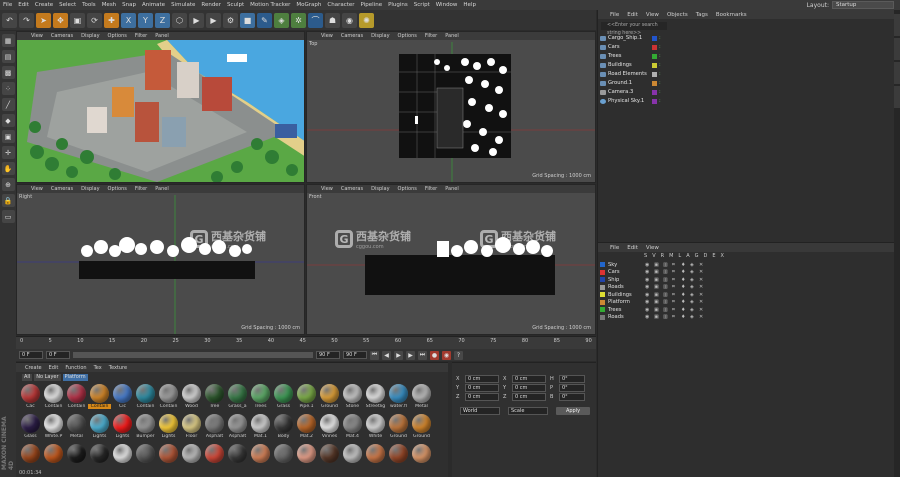 The image size is (900, 477). Describe the element at coordinates (652, 302) in the screenshot. I see `layer-row: Platform ◉ ▣ ▥ ⌗ ♦ ◈ ✕` at that location.